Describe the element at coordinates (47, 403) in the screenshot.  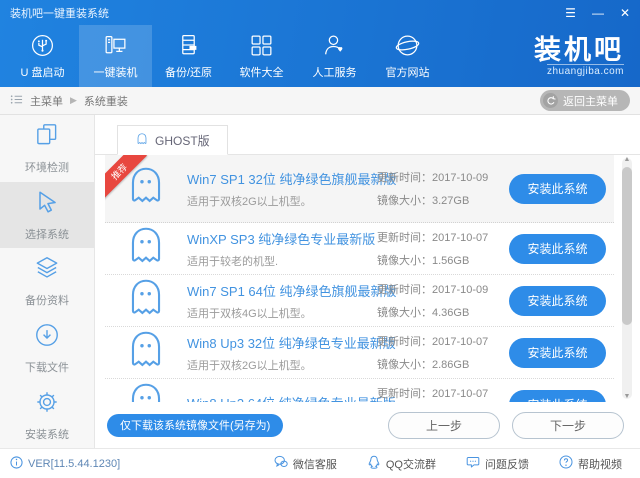
I see `gear-icon` at that location.